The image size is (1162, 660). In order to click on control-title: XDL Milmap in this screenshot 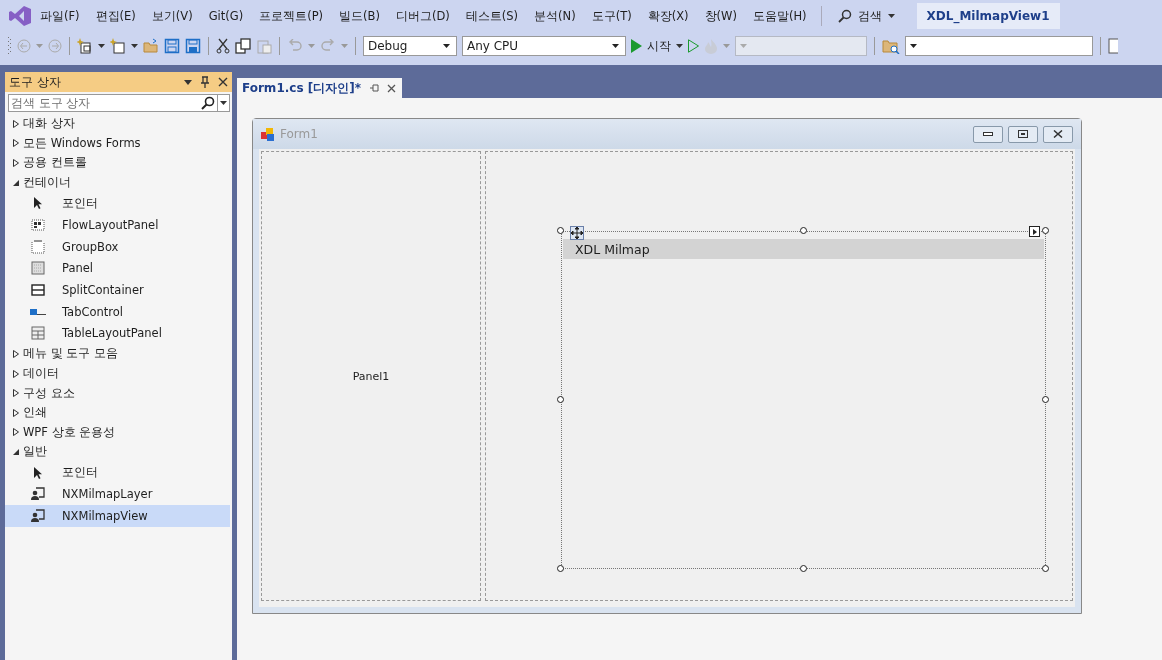, I will do `click(612, 249)`.